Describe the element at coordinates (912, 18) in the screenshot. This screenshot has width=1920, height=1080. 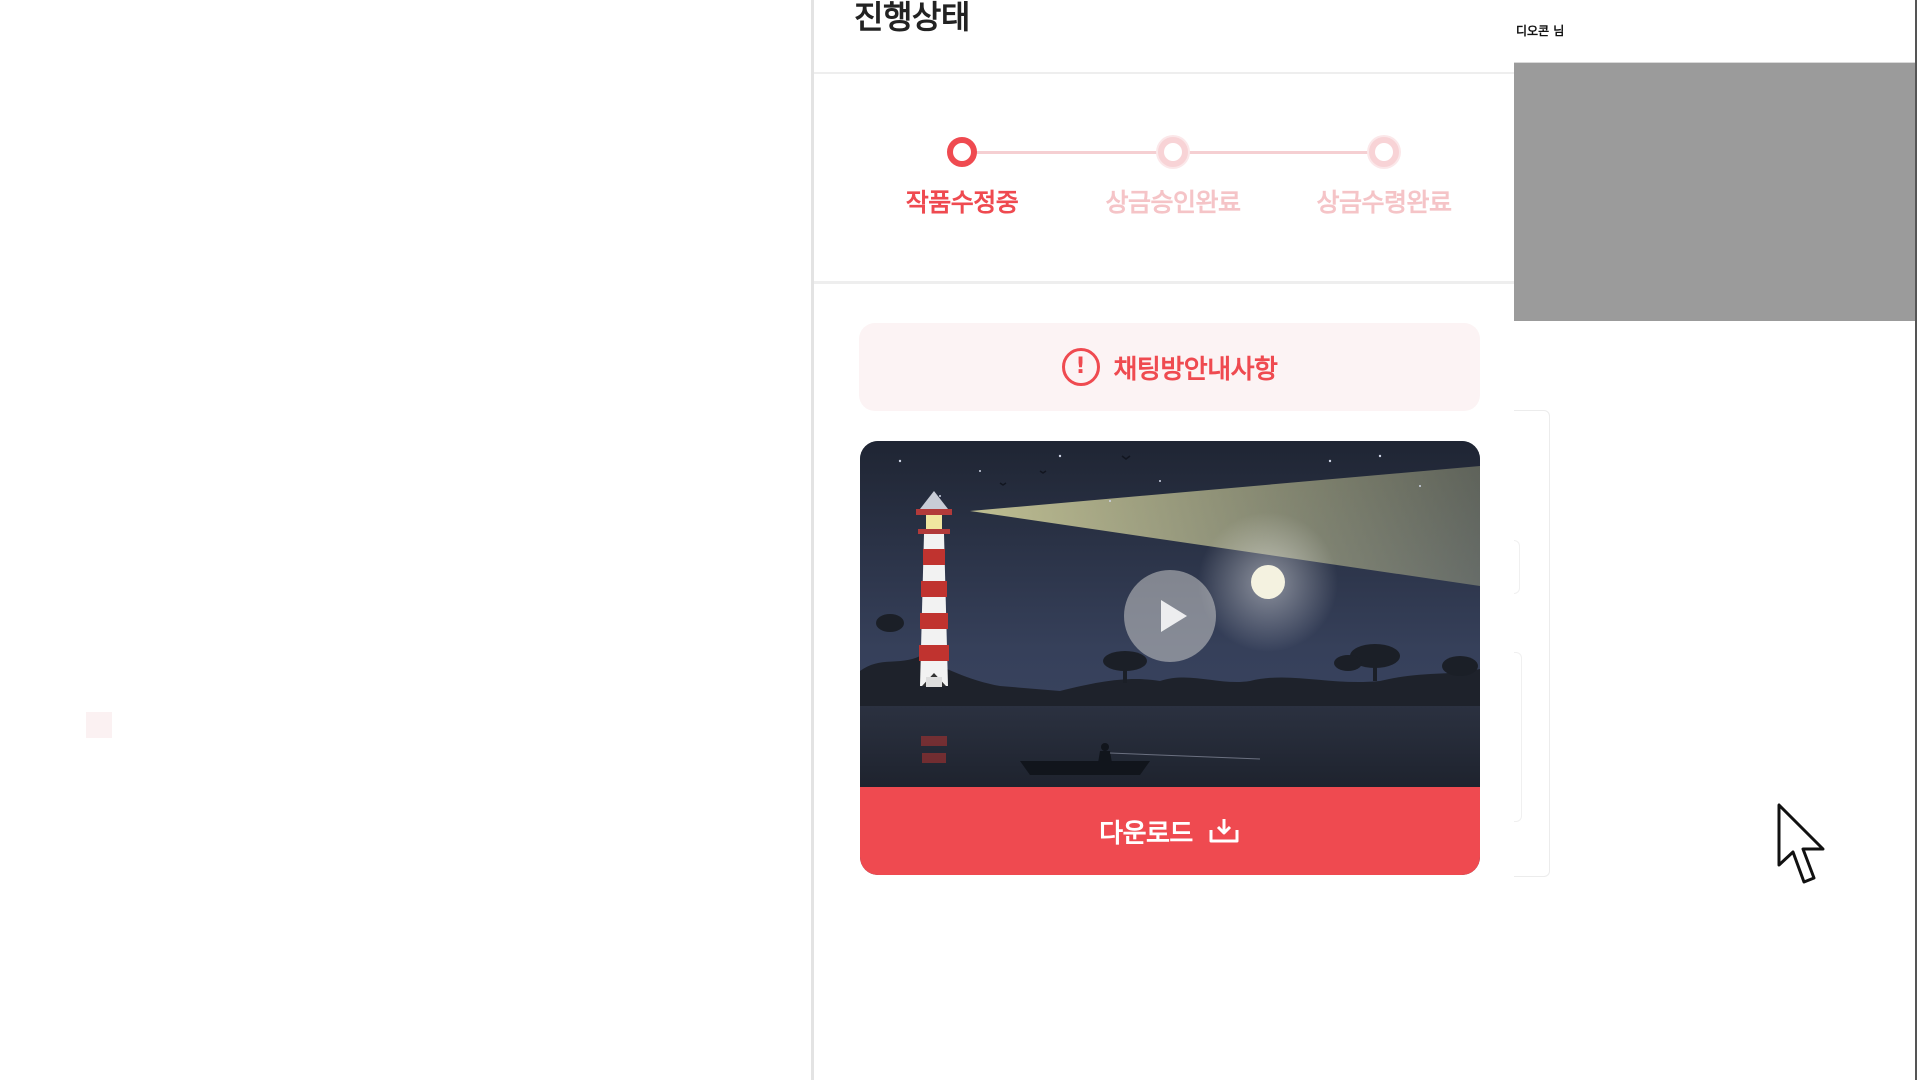
I see `page-title: 진행상태` at that location.